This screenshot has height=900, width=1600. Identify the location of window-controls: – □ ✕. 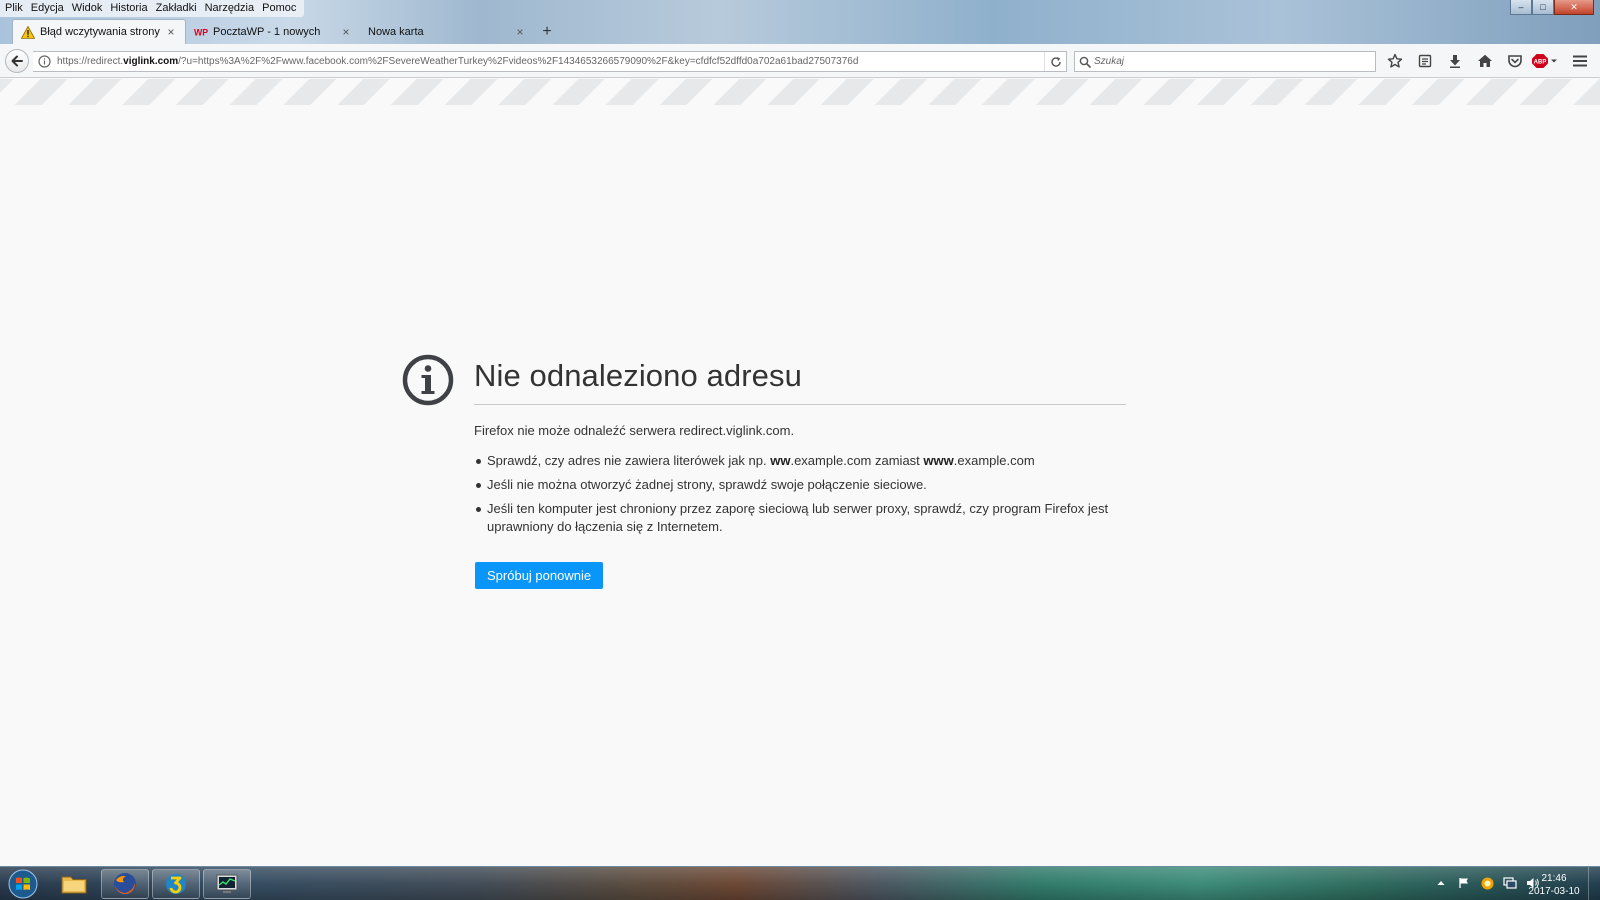
(1552, 8).